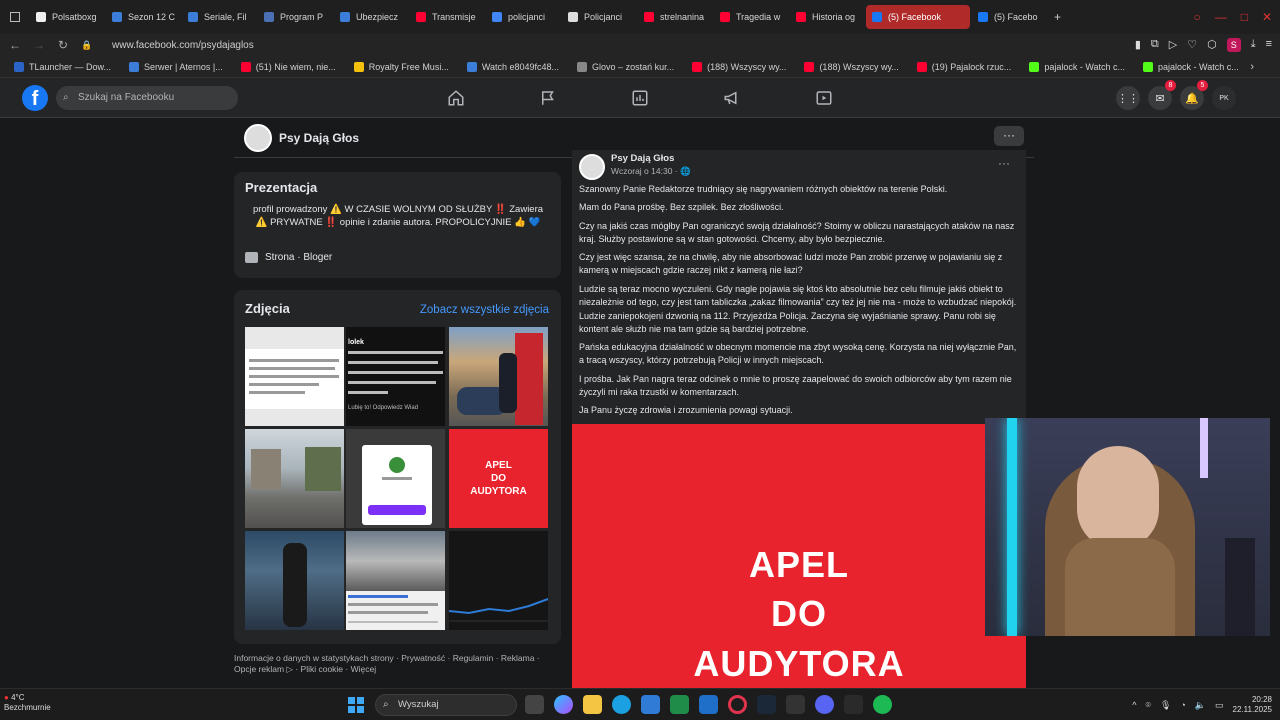 The width and height of the screenshot is (1280, 720). What do you see at coordinates (679, 704) in the screenshot?
I see `excel-icon` at bounding box center [679, 704].